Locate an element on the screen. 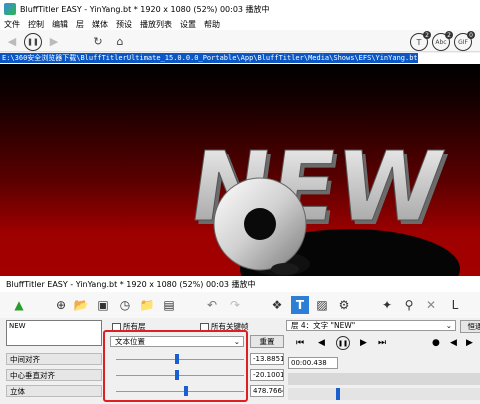 The height and width of the screenshot is (404, 480). refresh-icon: ↻ is located at coordinates (98, 41).